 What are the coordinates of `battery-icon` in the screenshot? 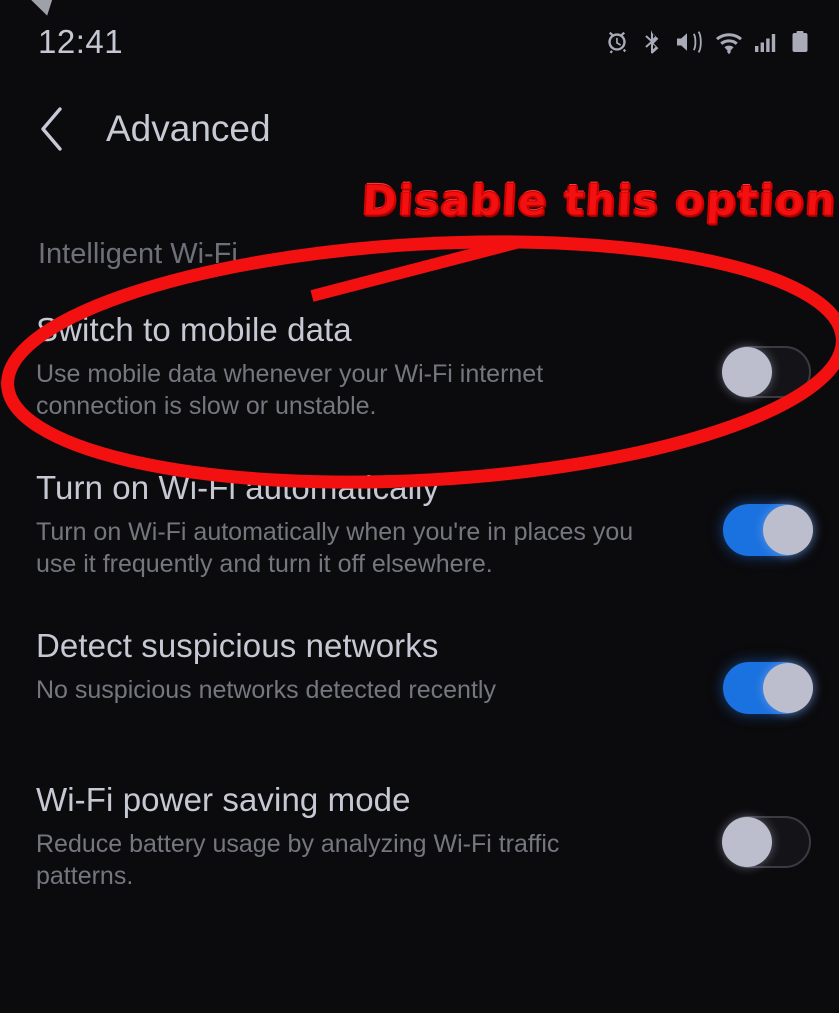 It's located at (800, 42).